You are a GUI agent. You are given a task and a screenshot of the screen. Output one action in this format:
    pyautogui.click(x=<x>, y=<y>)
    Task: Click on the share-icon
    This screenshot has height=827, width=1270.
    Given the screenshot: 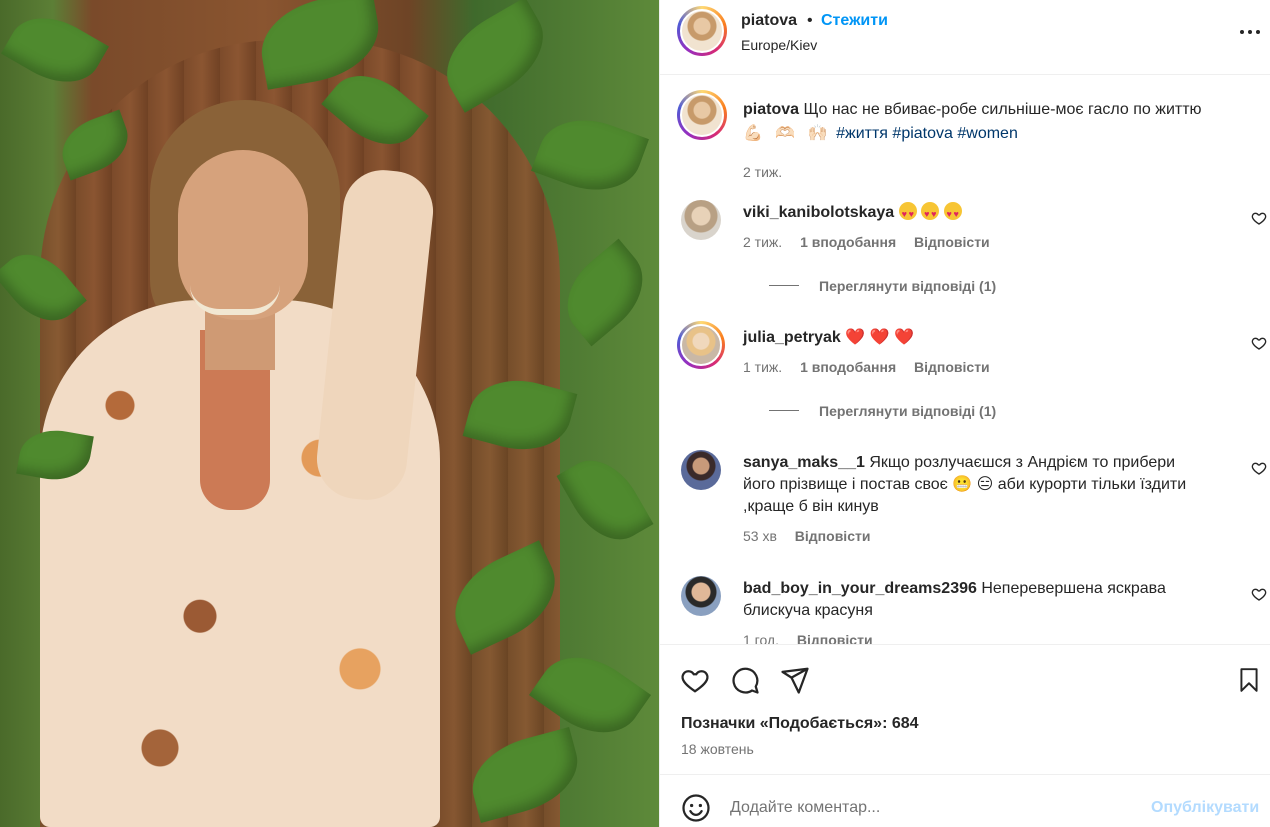 What is the action you would take?
    pyautogui.click(x=795, y=680)
    